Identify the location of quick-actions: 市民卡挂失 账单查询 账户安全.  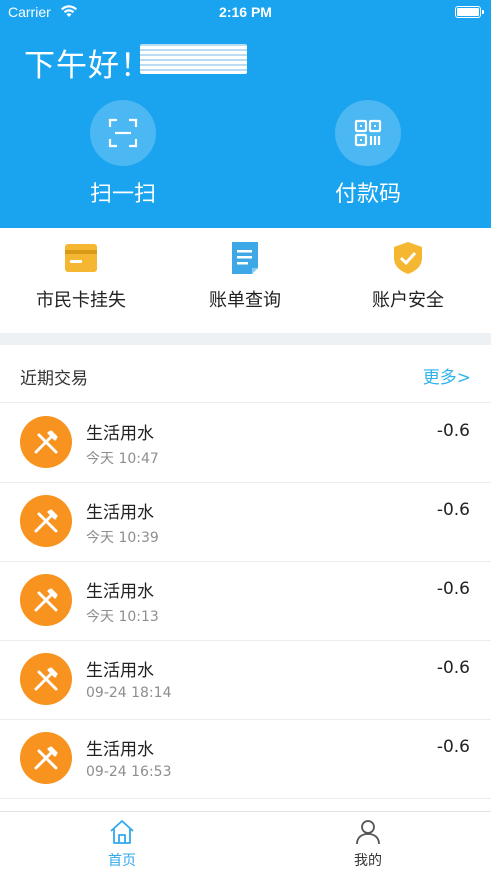
(245, 280).